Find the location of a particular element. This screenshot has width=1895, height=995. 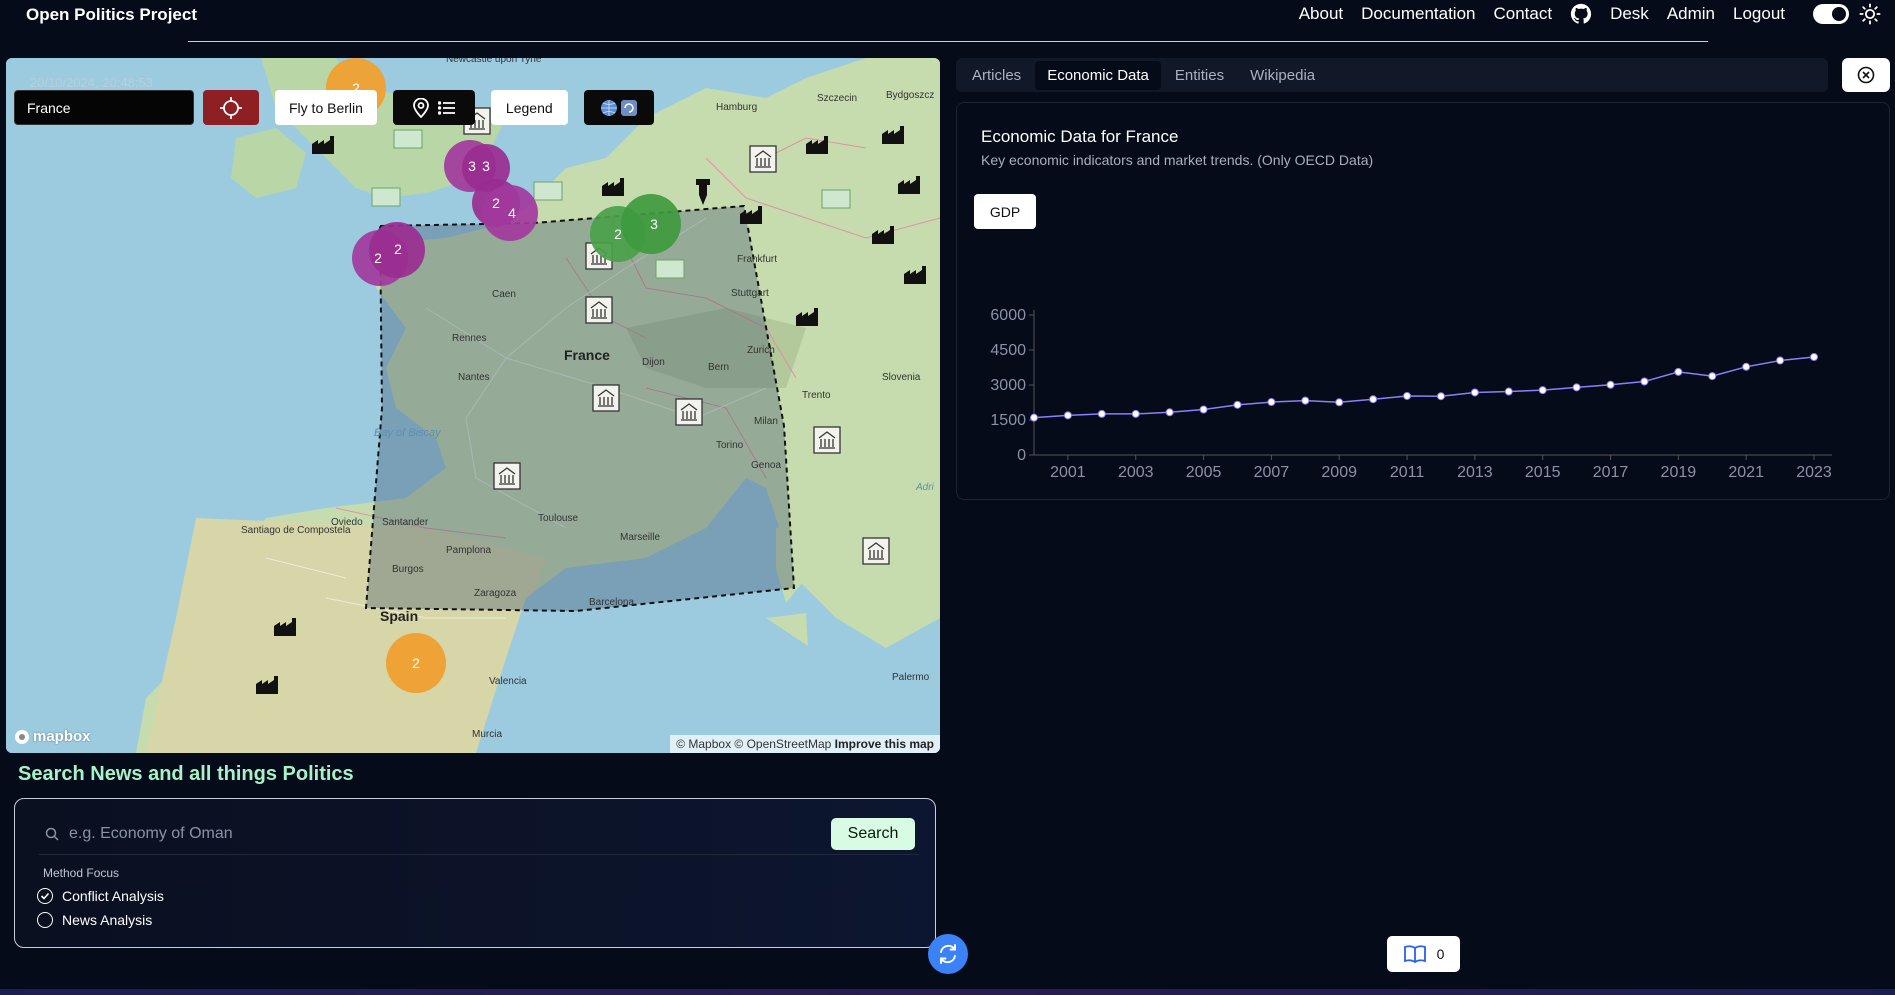

sun-icon is located at coordinates (1870, 14).